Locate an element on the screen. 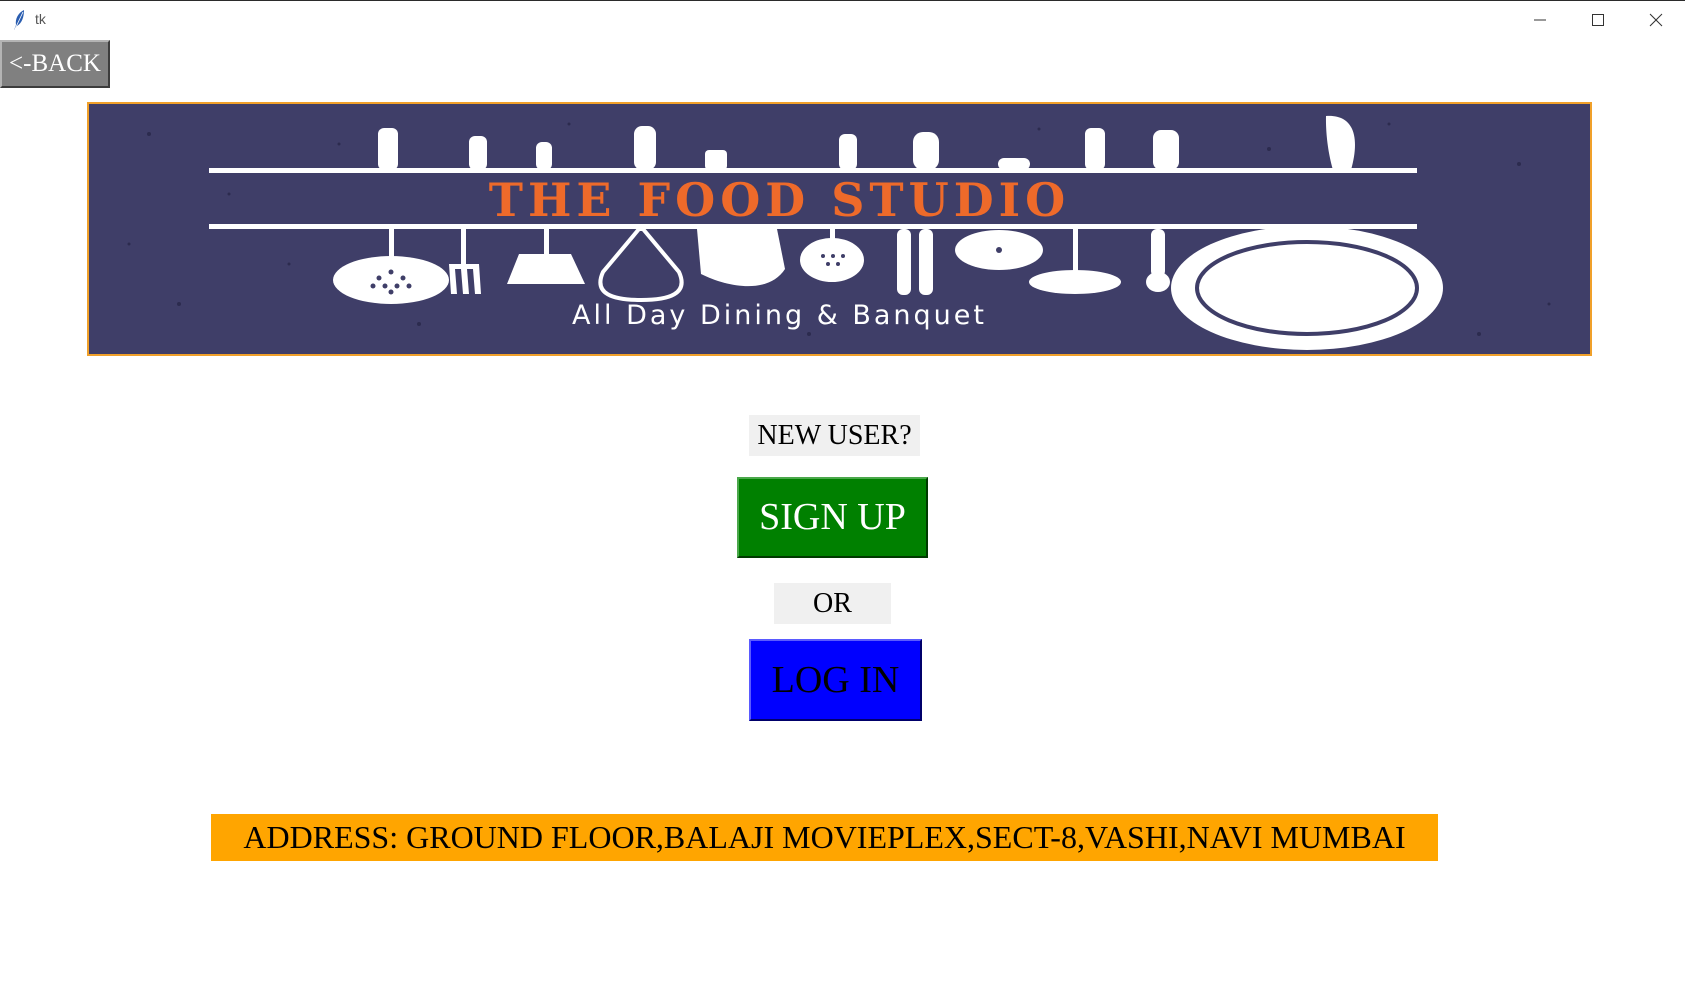 The height and width of the screenshot is (986, 1685). banner-title: THE FOOD STUDIO is located at coordinates (779, 200).